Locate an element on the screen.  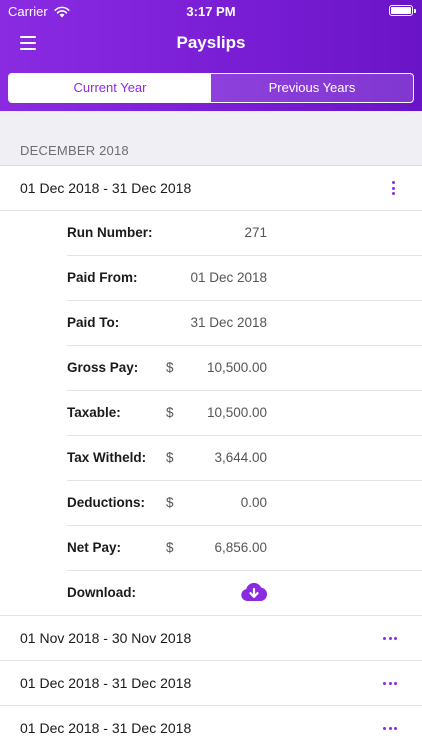
year-segmented-control: Current Year Previous Years is located at coordinates (211, 88).